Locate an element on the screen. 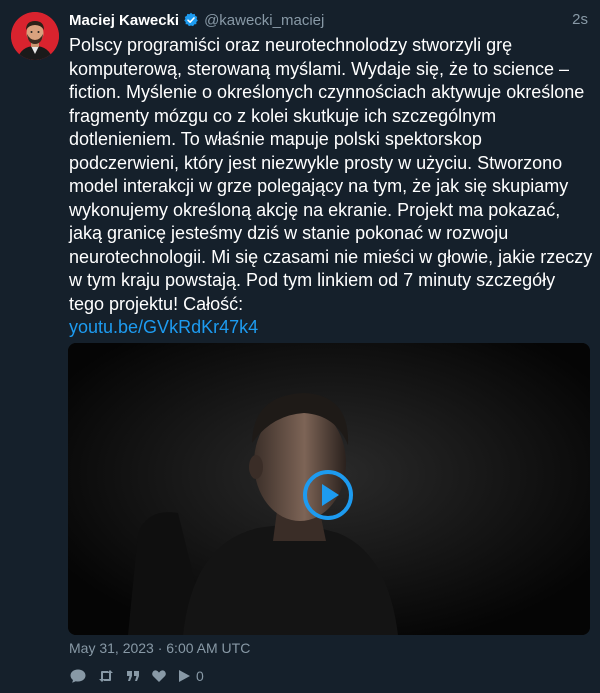 Image resolution: width=600 pixels, height=693 pixels. quote-icon is located at coordinates (133, 676).